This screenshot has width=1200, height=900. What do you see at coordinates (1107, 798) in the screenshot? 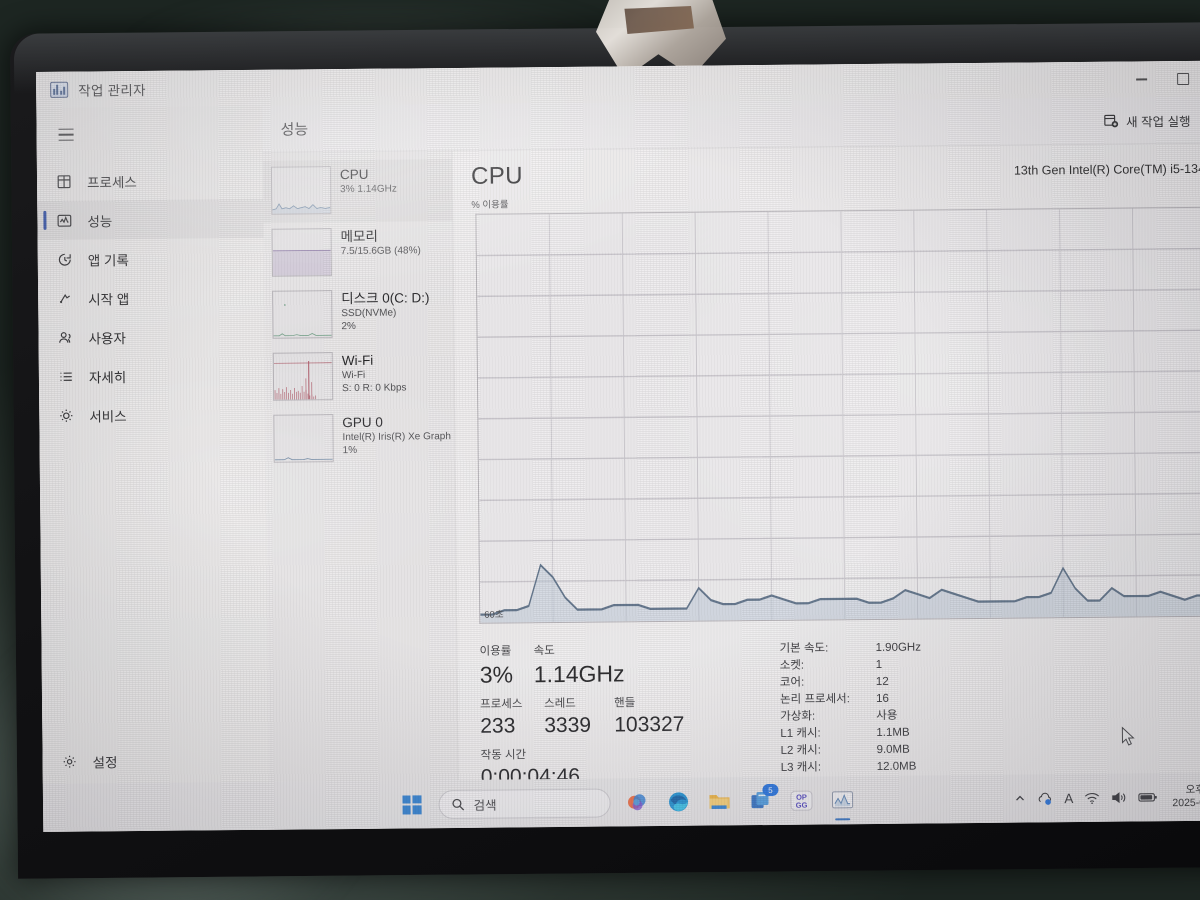
I see `system-tray: A 오후 2025-0` at bounding box center [1107, 798].